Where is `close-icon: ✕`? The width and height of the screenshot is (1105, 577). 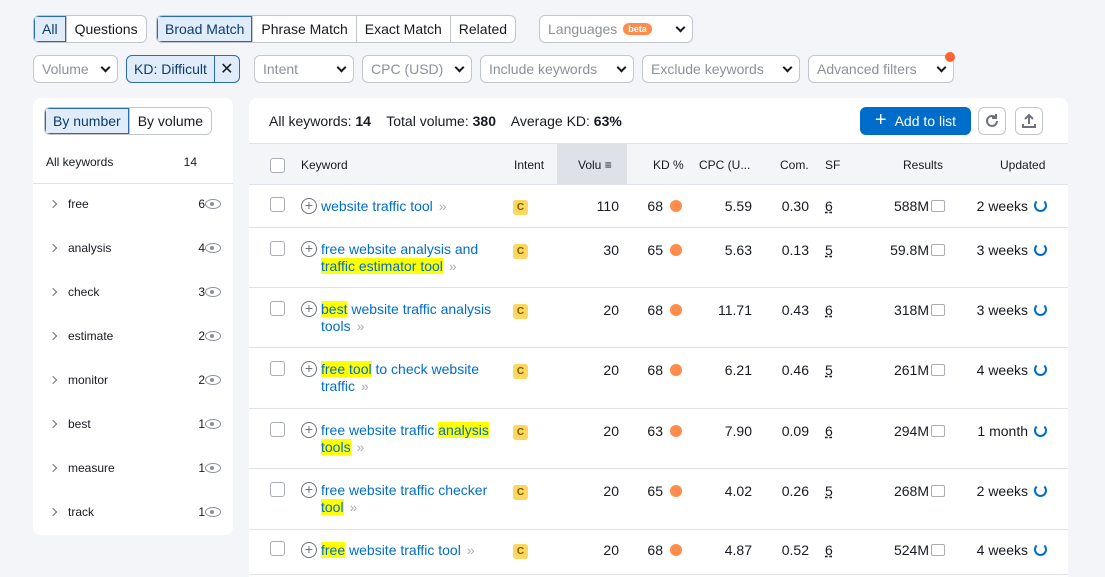 close-icon: ✕ is located at coordinates (227, 69).